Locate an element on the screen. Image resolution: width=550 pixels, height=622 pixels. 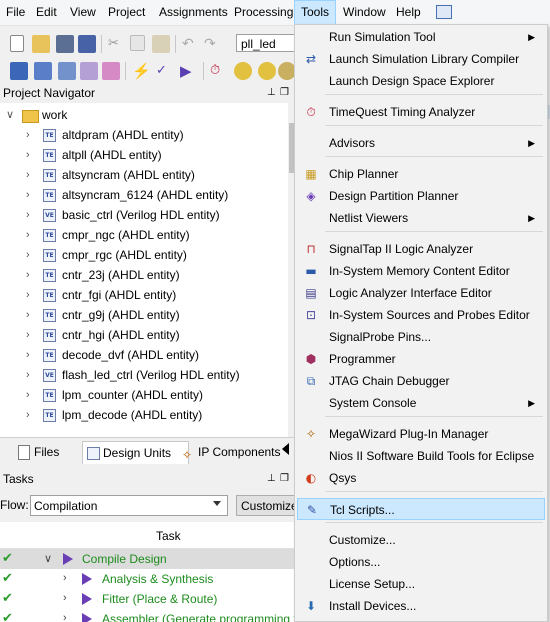
tab-design-units: Design Units is located at coordinates (135, 452).